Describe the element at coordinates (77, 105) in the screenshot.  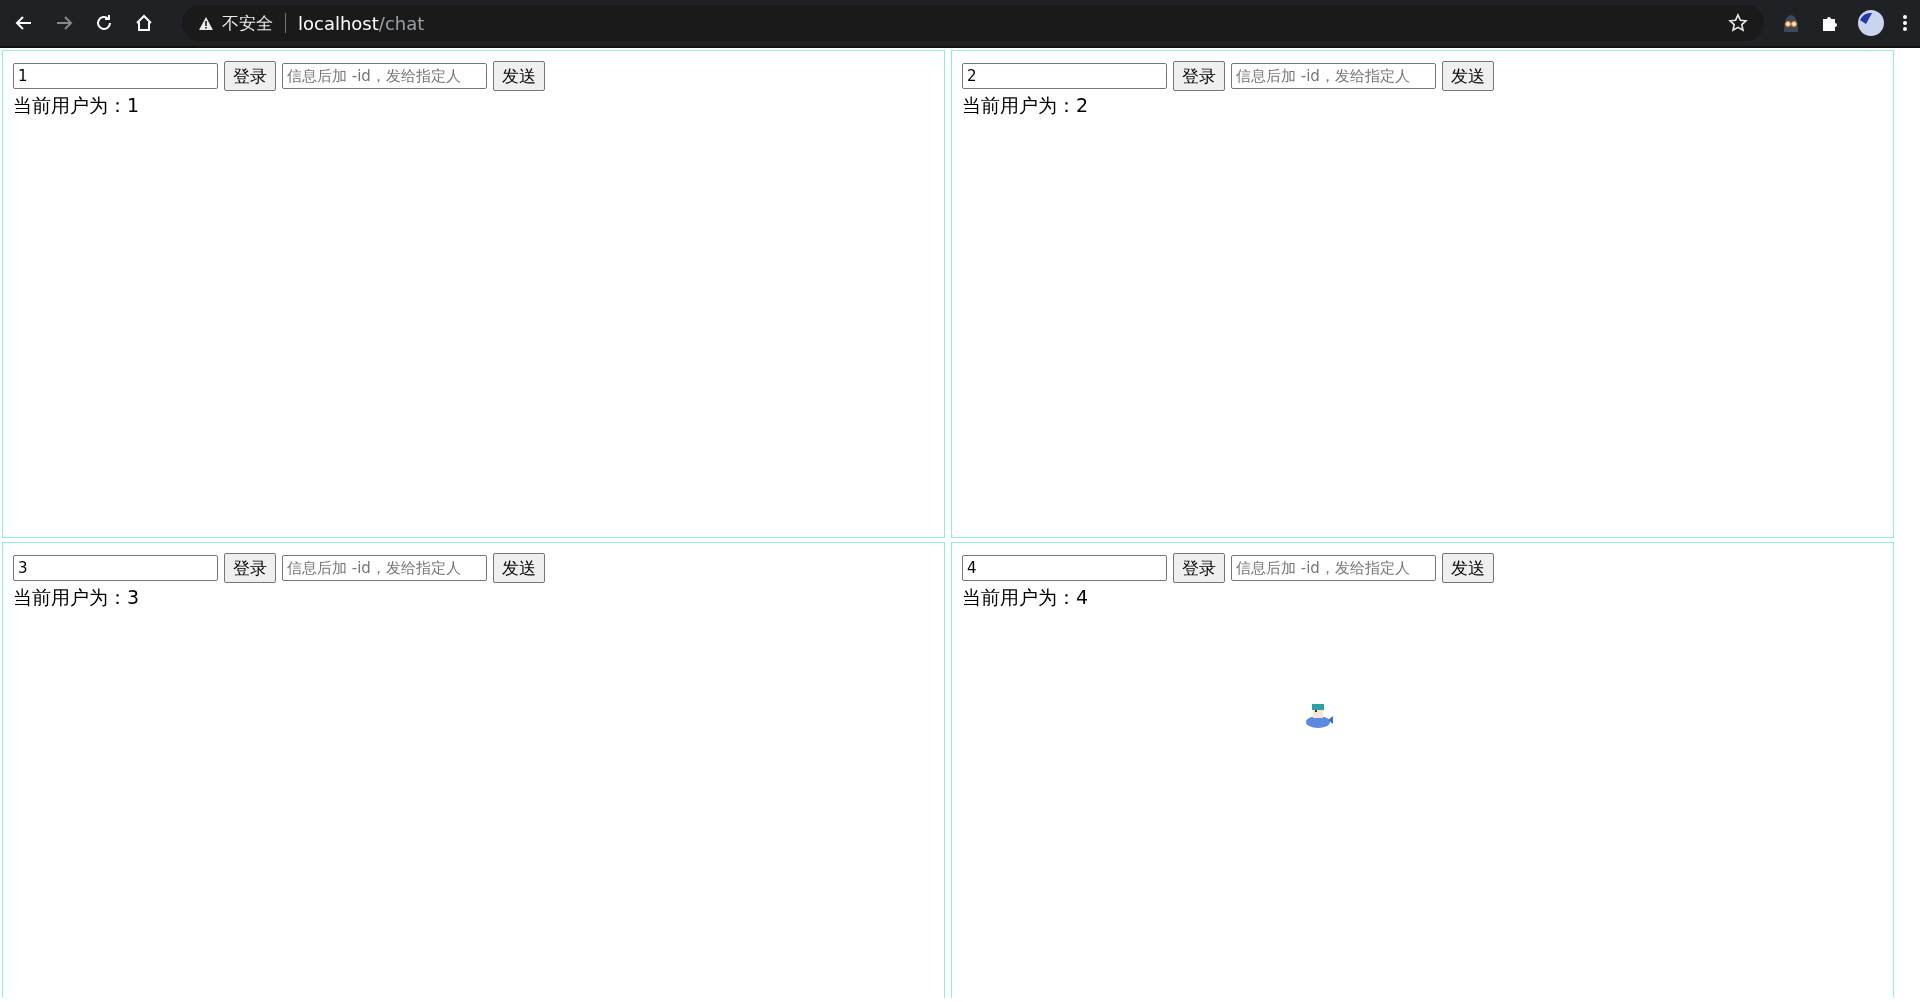
I see `current-user-label: 当前用户为：1` at that location.